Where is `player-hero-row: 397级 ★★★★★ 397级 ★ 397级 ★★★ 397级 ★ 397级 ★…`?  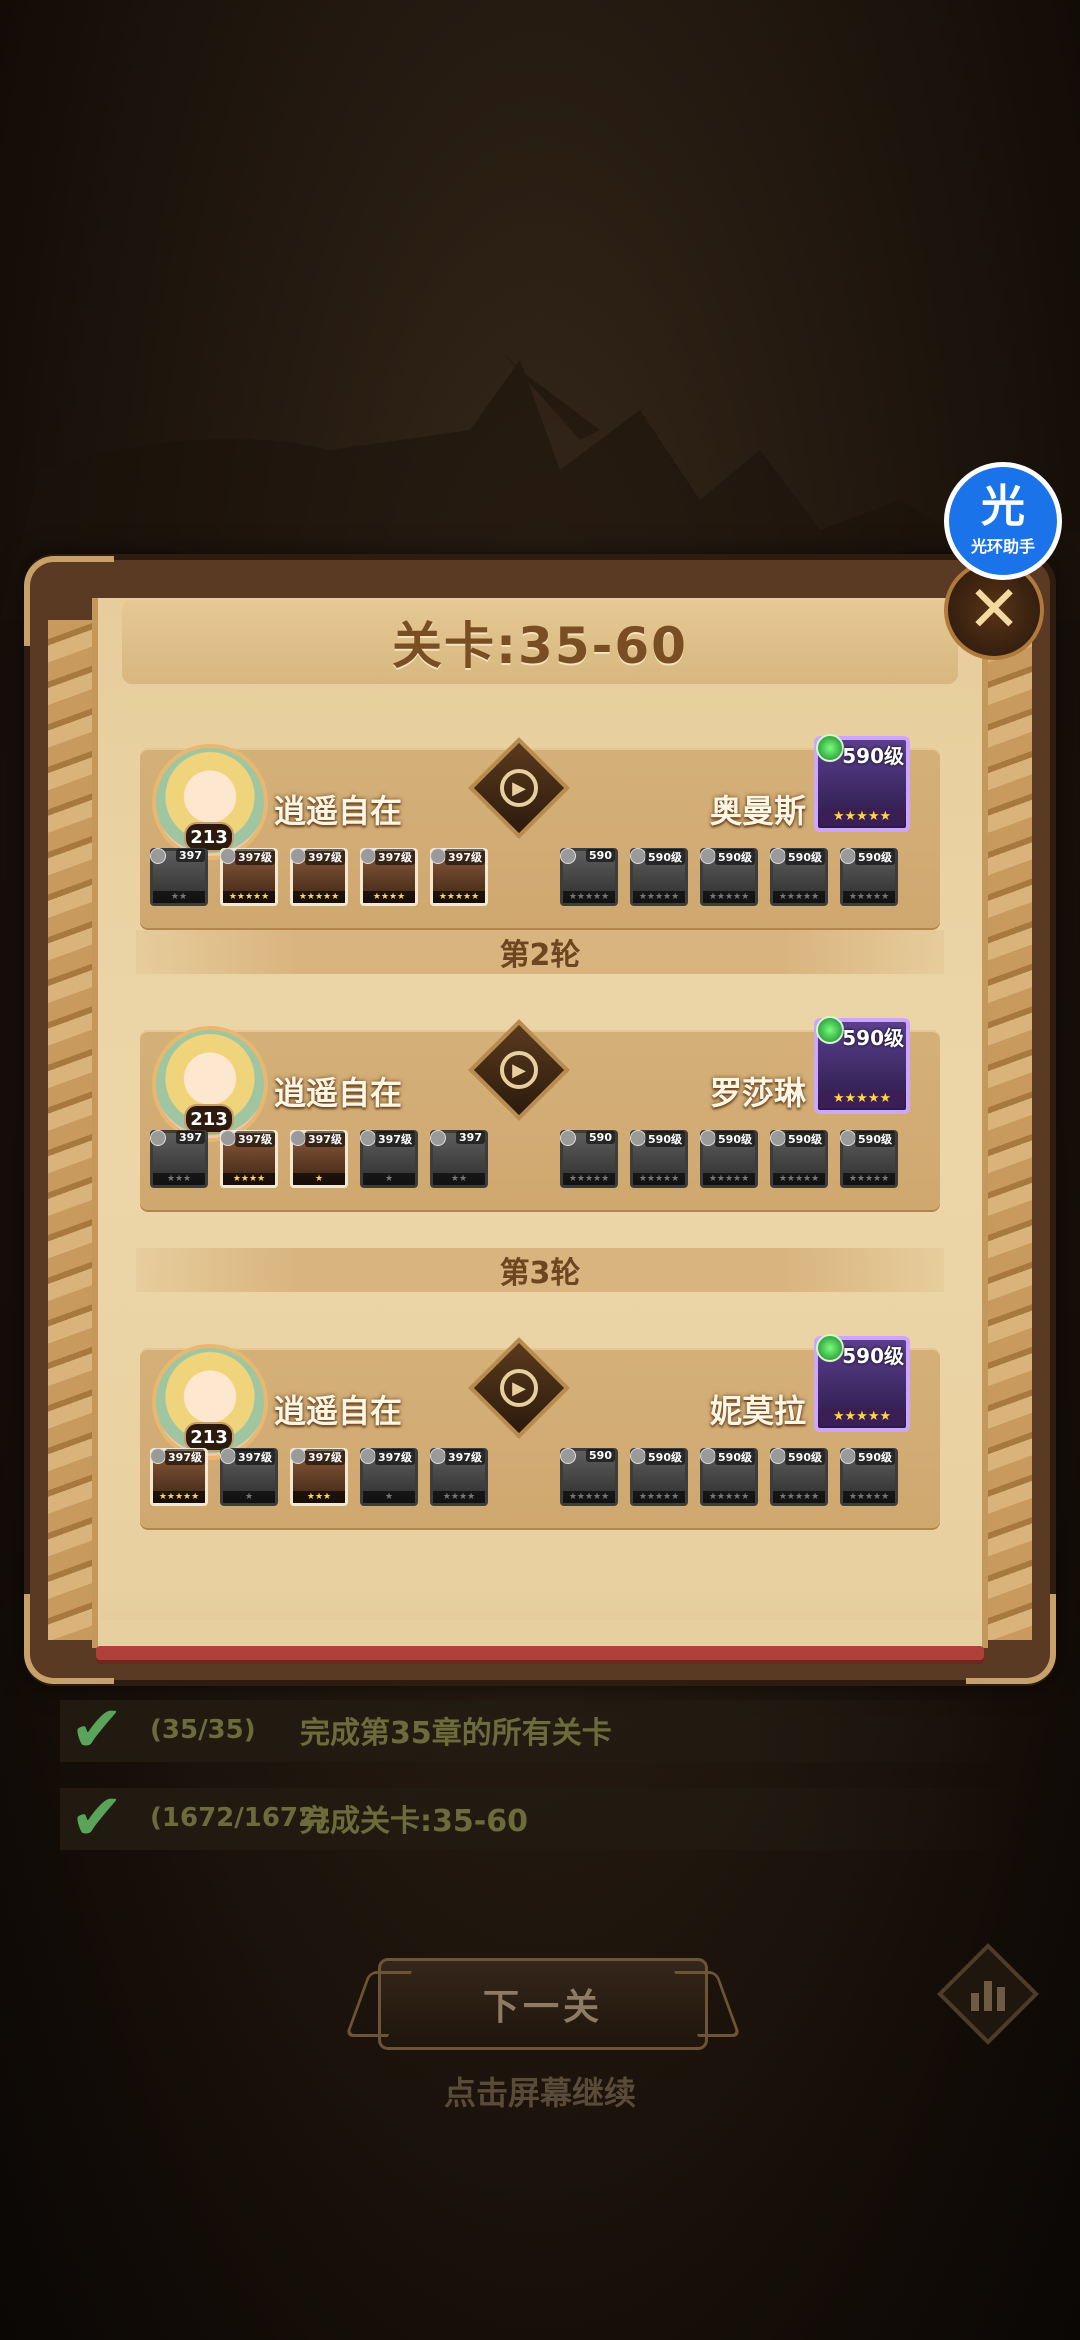
player-hero-row: 397级 ★★★★★ 397级 ★ 397级 ★★★ 397级 ★ 397级 ★… is located at coordinates (319, 1477).